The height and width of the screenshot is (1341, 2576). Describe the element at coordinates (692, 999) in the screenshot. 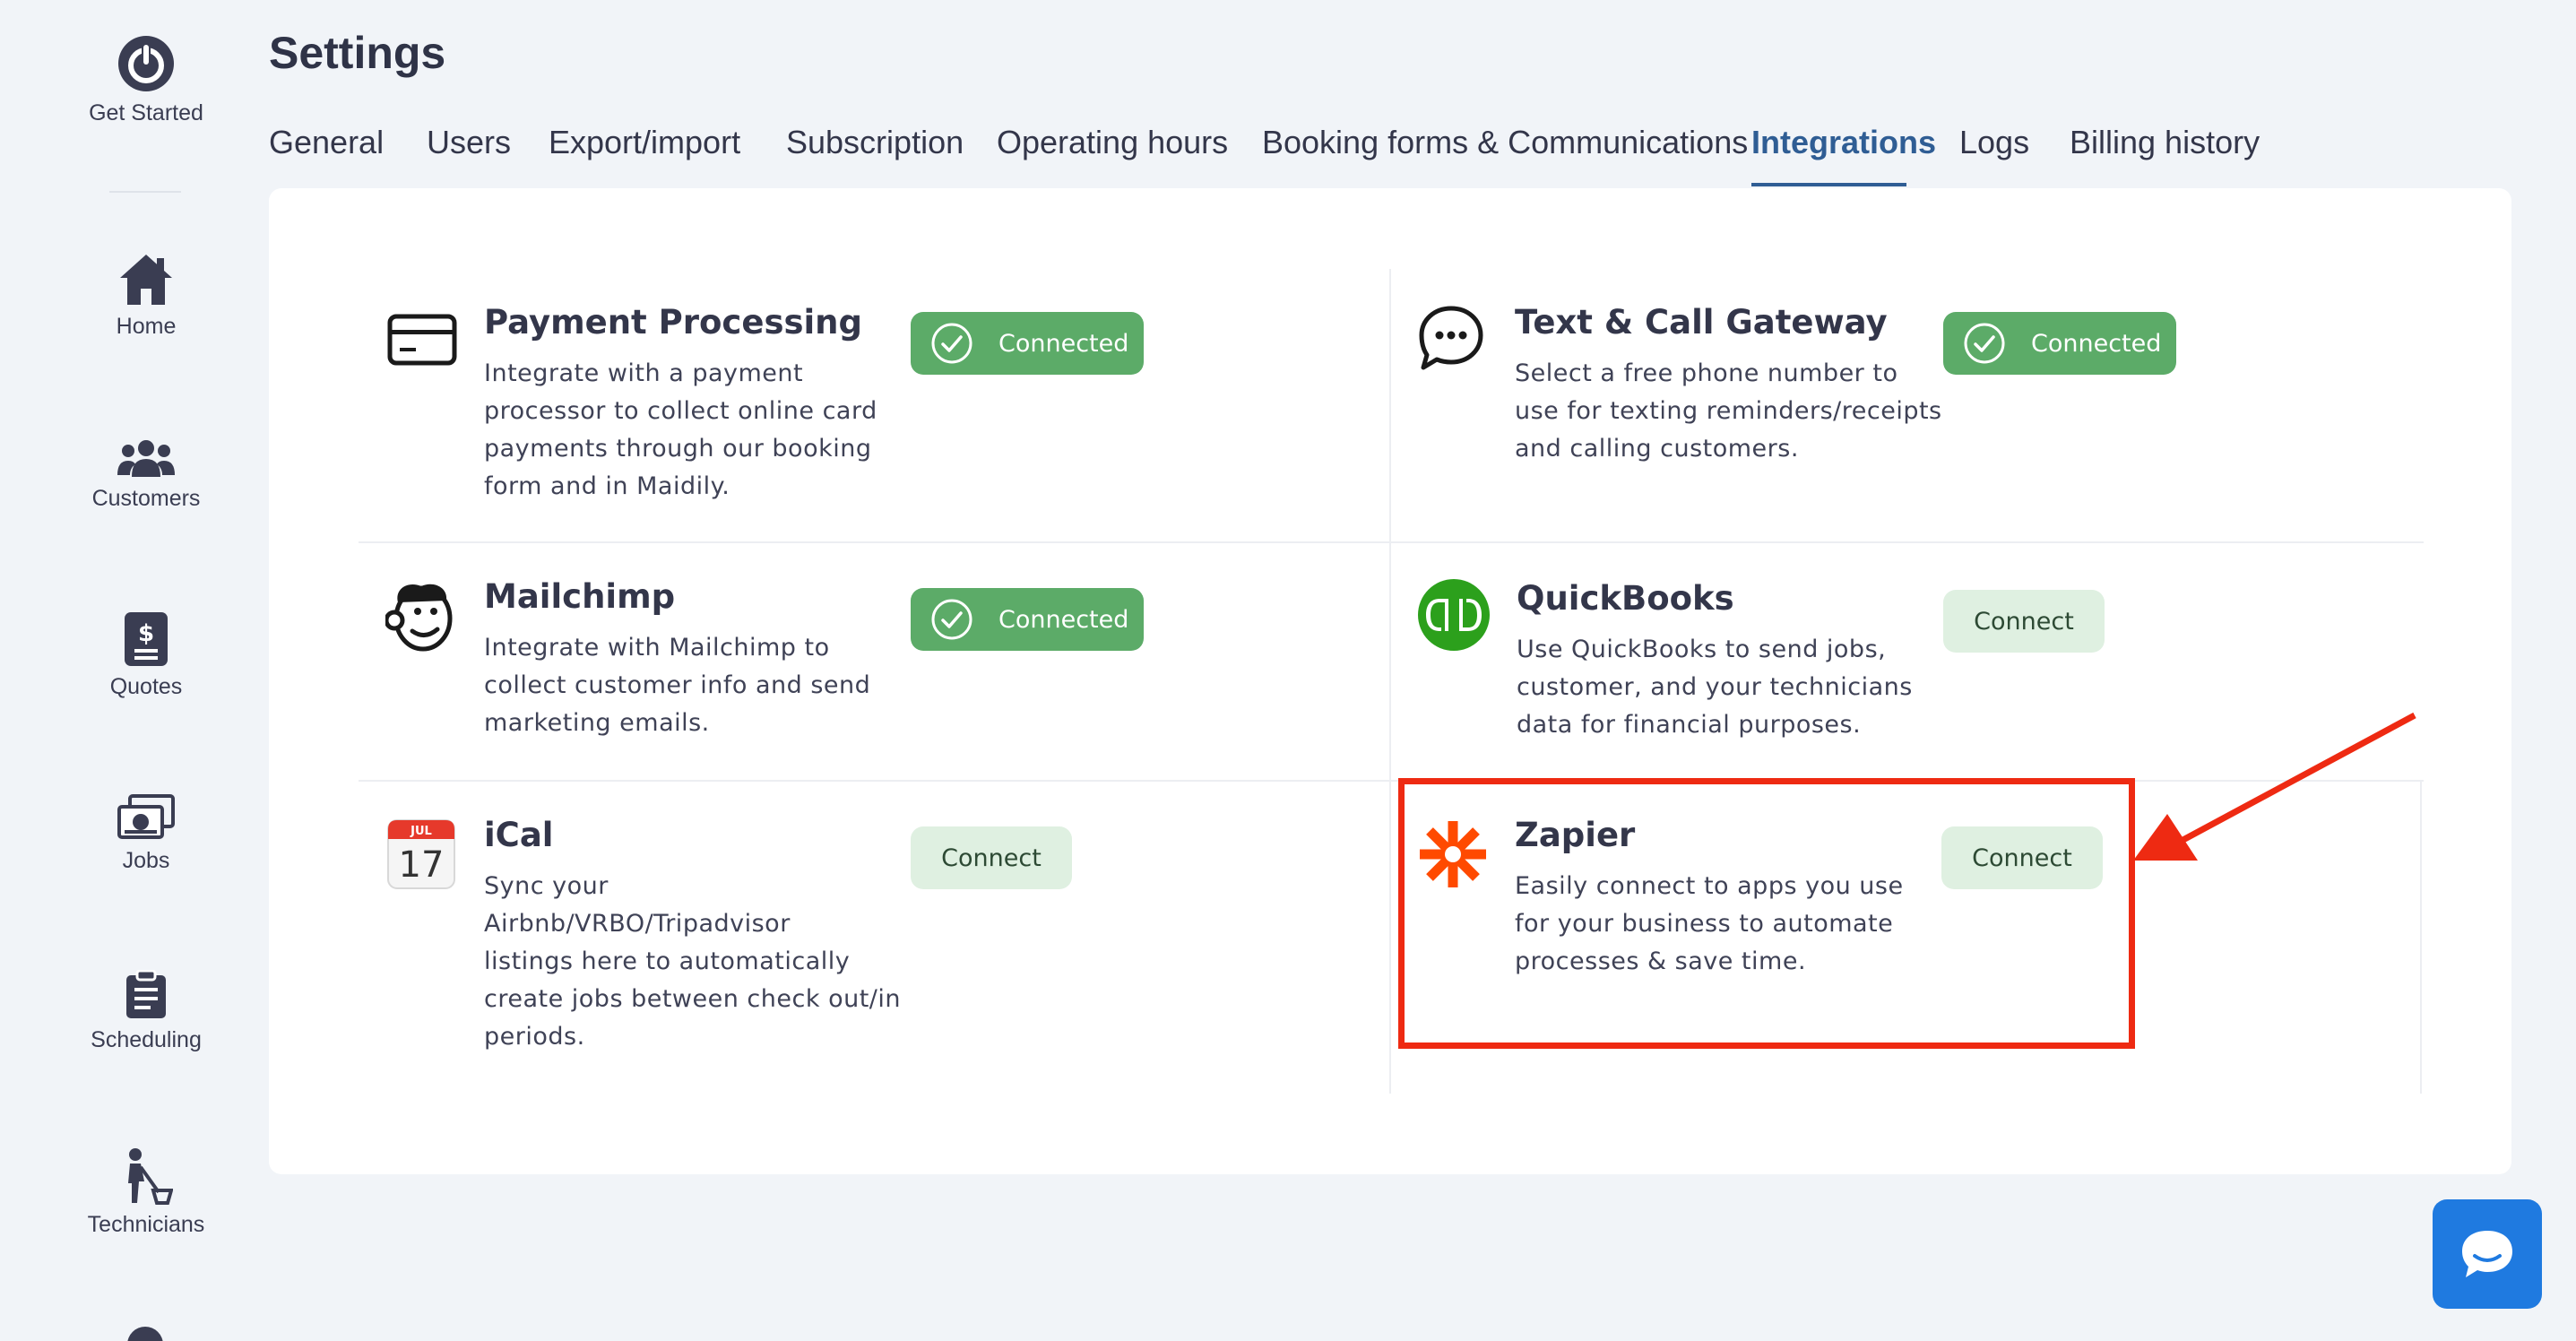

I see `description-line: create jobs between check out/in` at that location.